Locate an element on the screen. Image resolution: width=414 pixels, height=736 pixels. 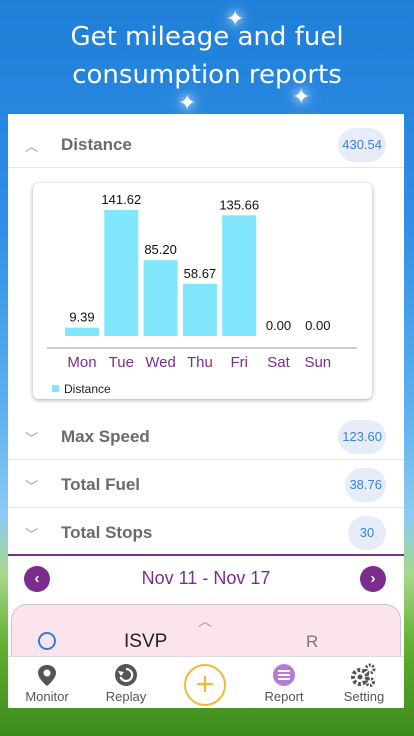
x-tick-label-wed: Wed is located at coordinates (160, 362).